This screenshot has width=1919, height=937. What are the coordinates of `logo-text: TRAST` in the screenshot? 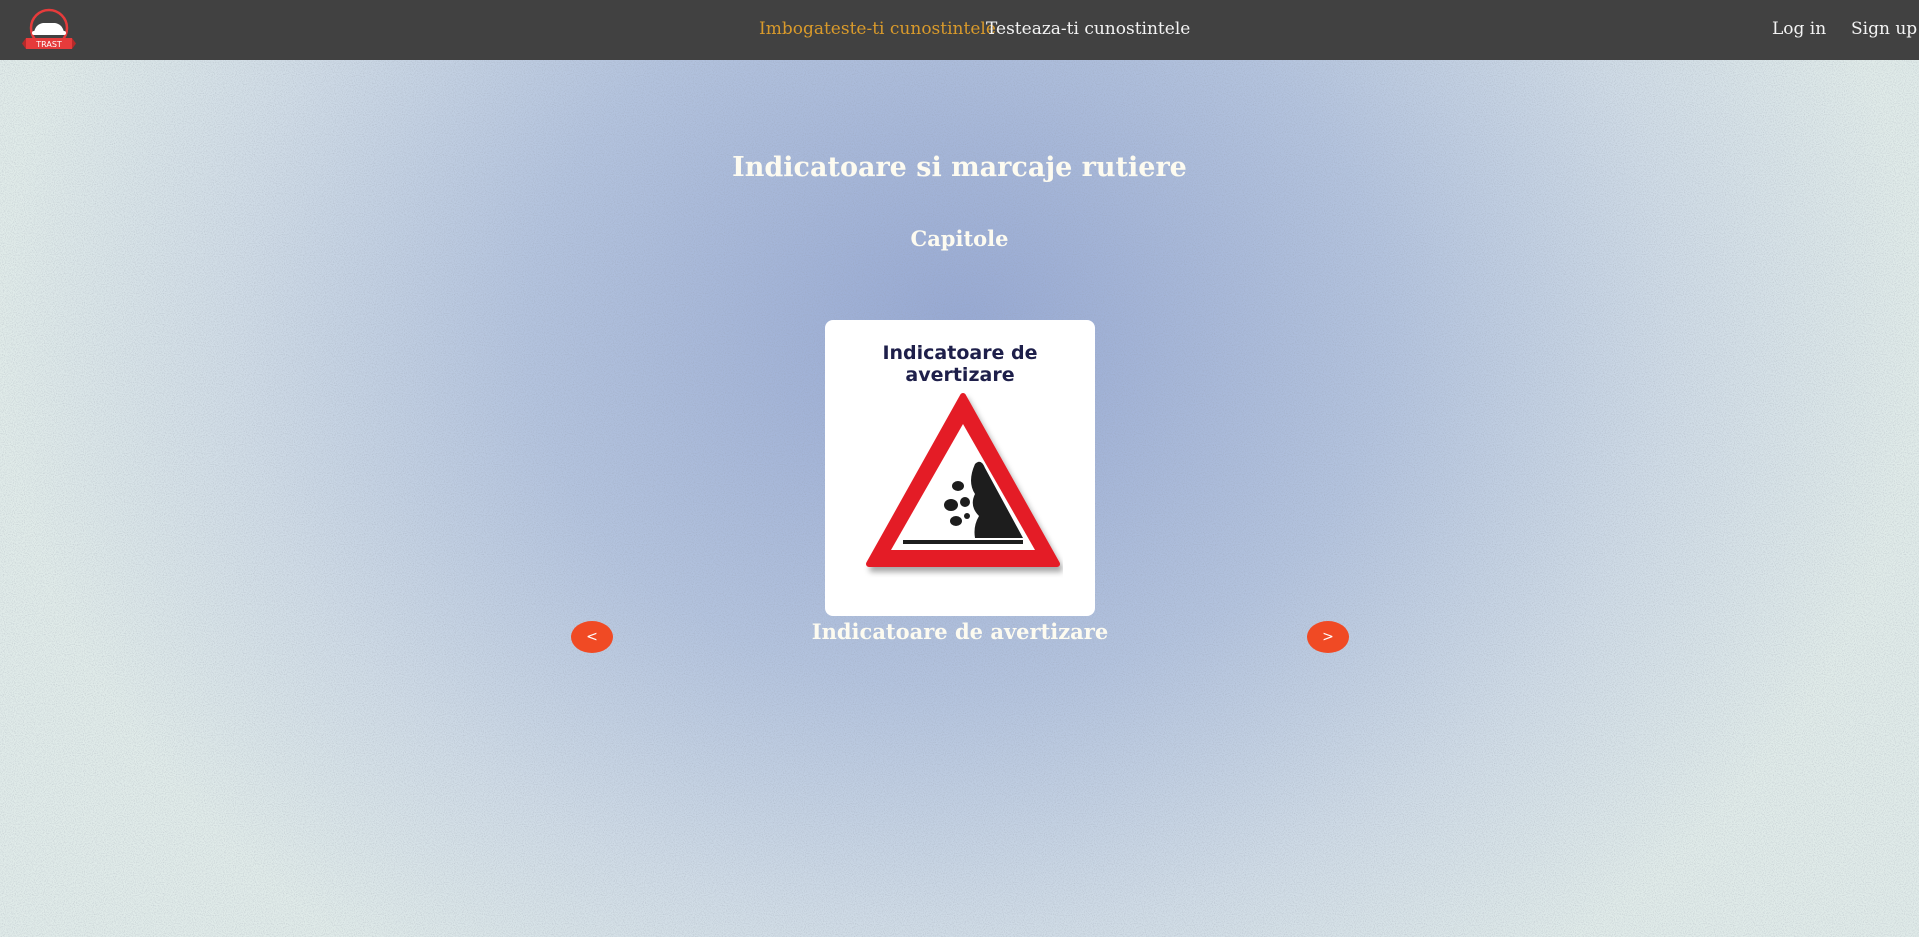 It's located at (48, 44).